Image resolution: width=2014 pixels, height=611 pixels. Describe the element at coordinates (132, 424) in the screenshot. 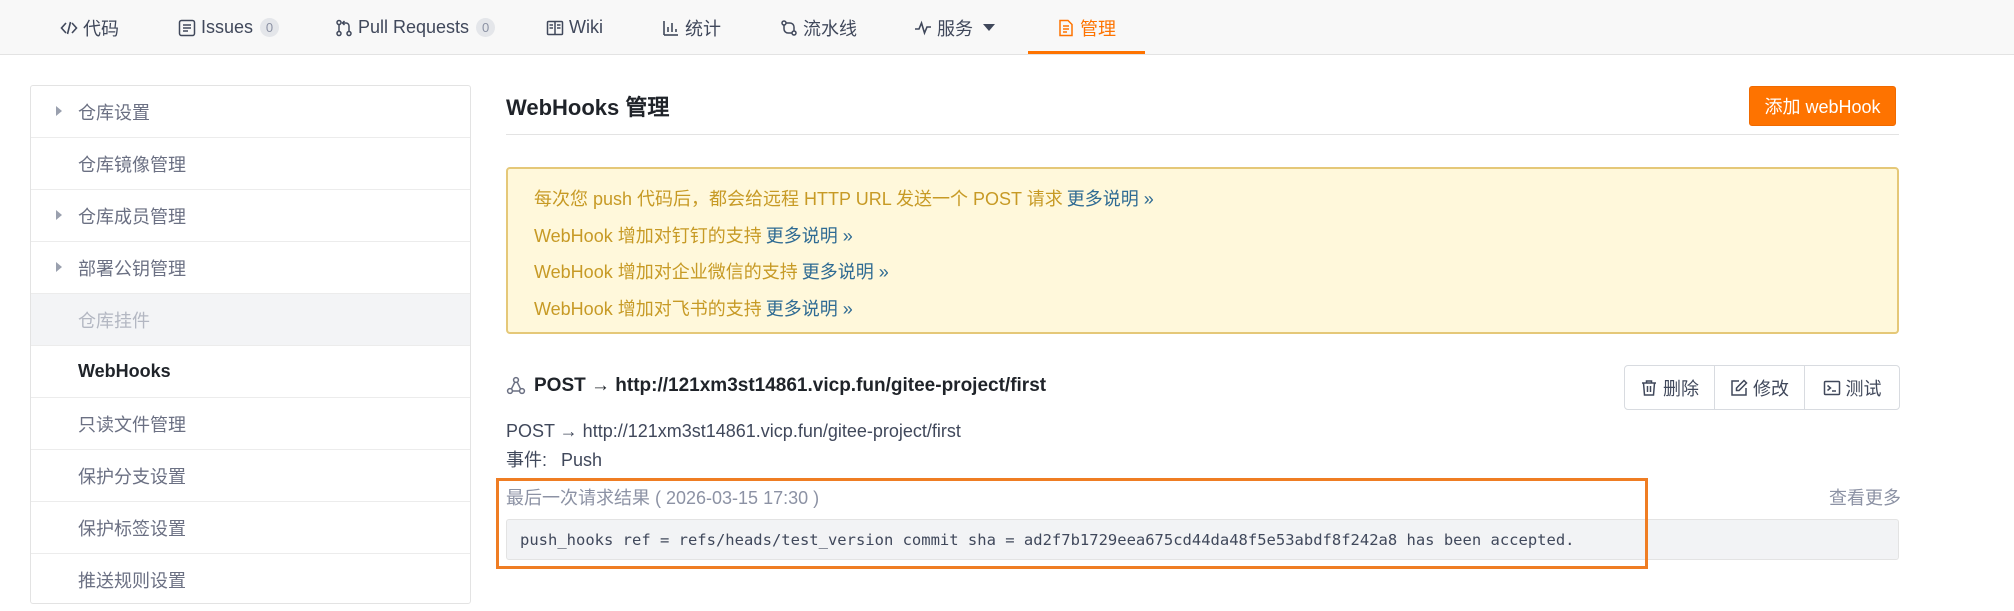

I see `sidebar-item-label: 只读文件管理` at that location.